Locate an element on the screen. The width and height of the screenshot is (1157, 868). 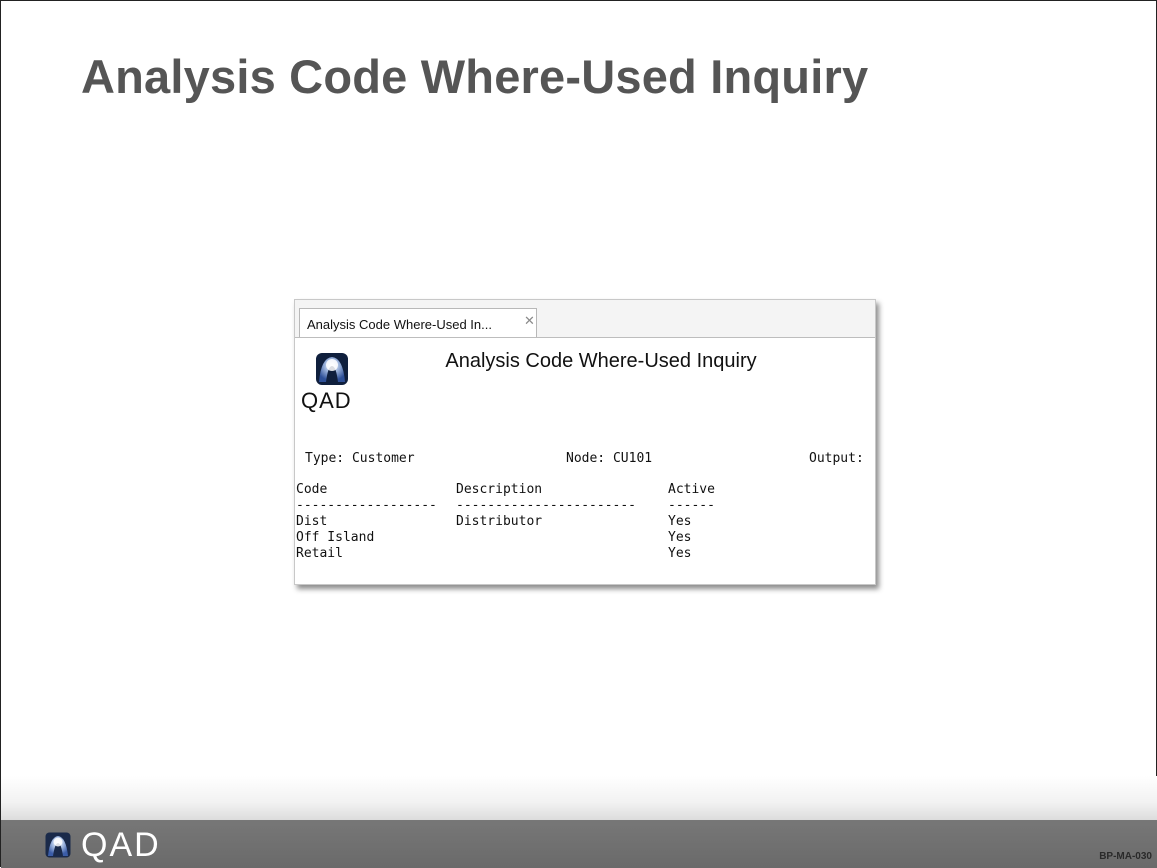
param-output: Output: is located at coordinates (836, 458).